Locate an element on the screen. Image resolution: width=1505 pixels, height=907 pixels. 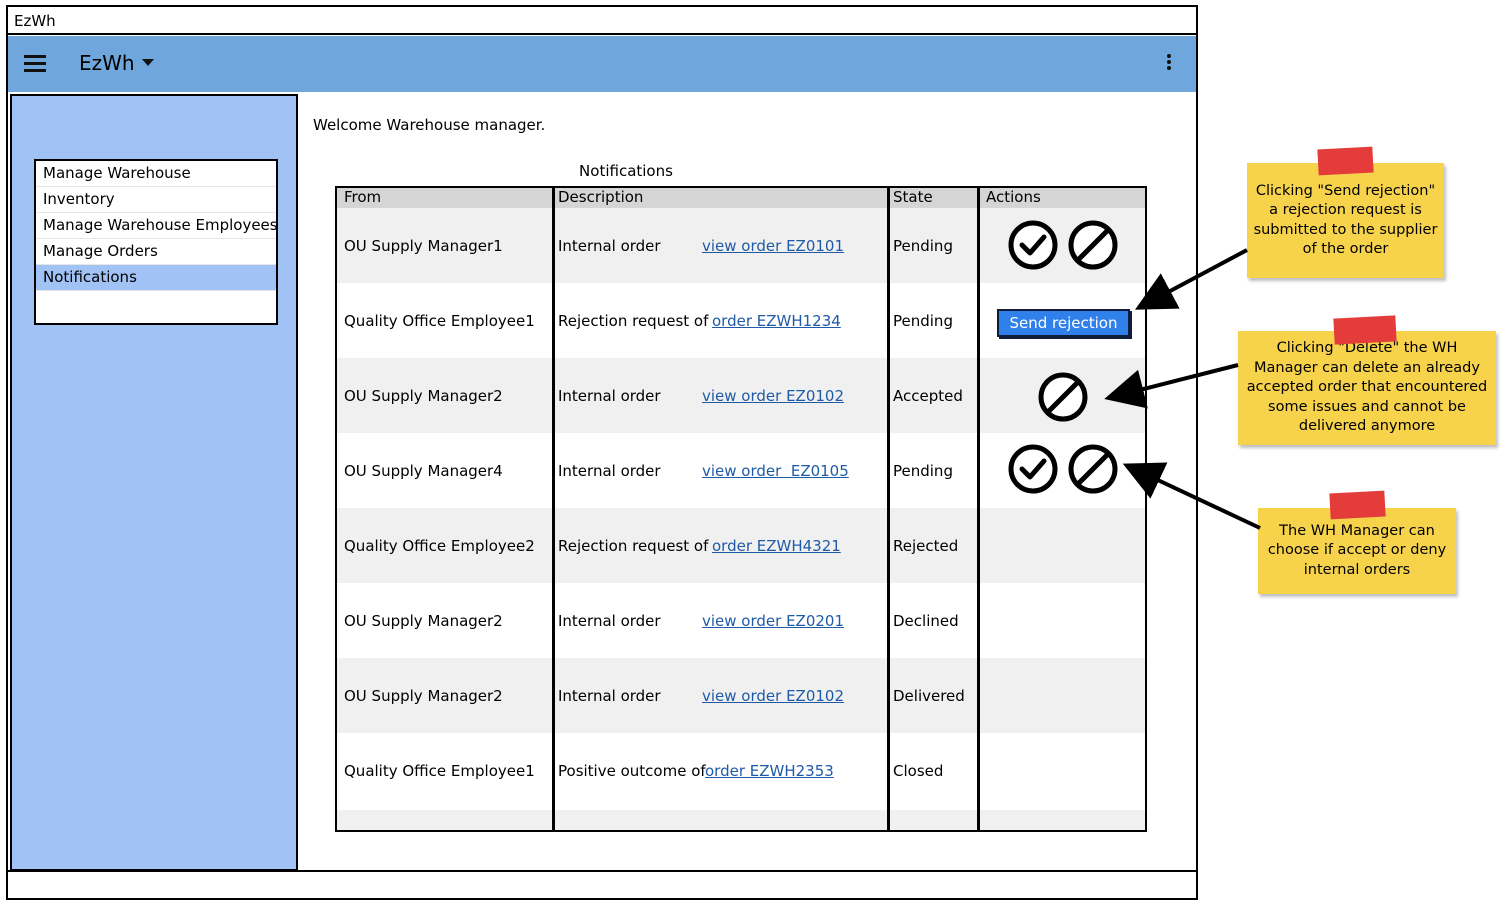
app-title: EzWh is located at coordinates (107, 63).